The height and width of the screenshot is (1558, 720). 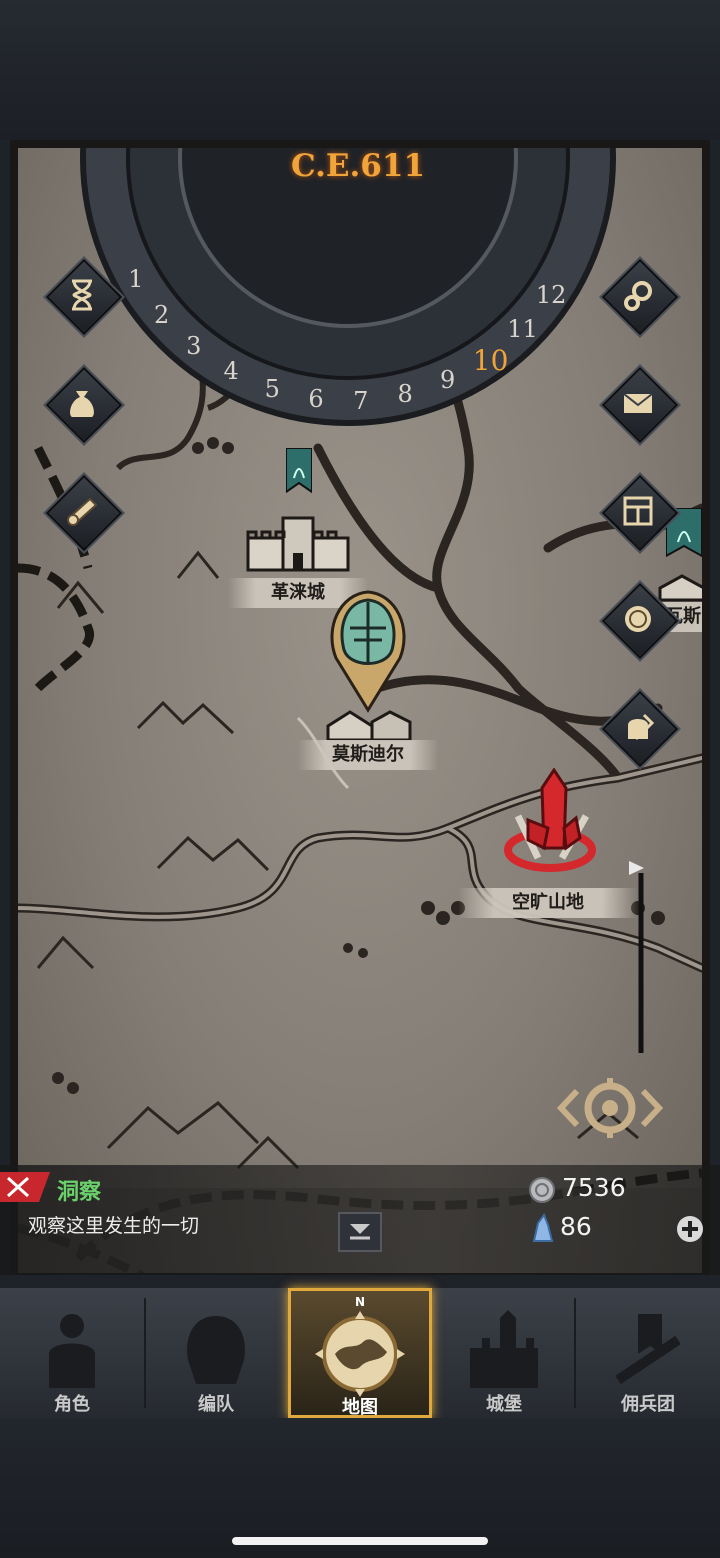 I want to click on nav-map: N 地图, so click(x=360, y=1353).